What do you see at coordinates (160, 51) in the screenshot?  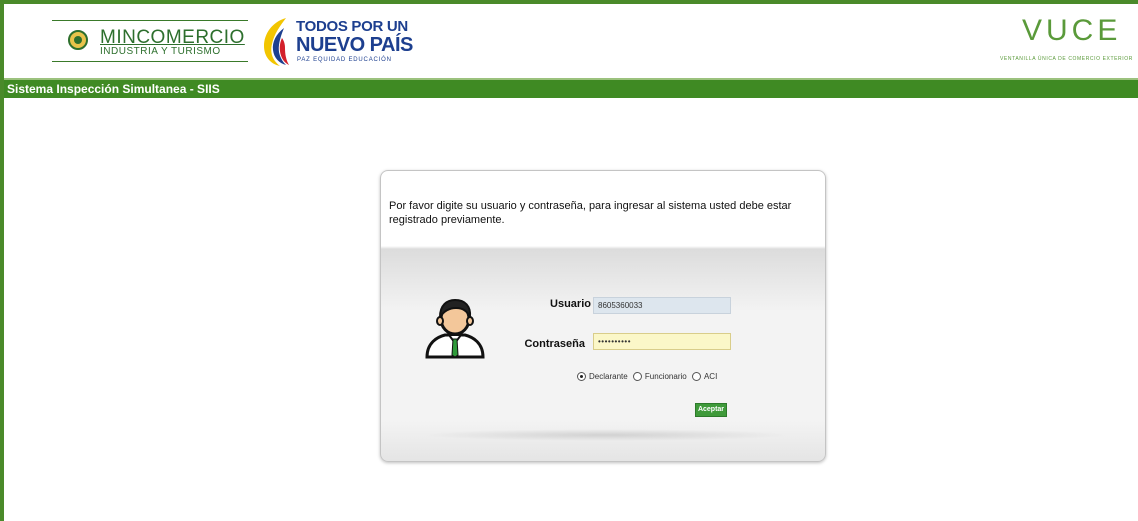 I see `mincomercio-subtitle: INDUSTRIA Y TURISMO` at bounding box center [160, 51].